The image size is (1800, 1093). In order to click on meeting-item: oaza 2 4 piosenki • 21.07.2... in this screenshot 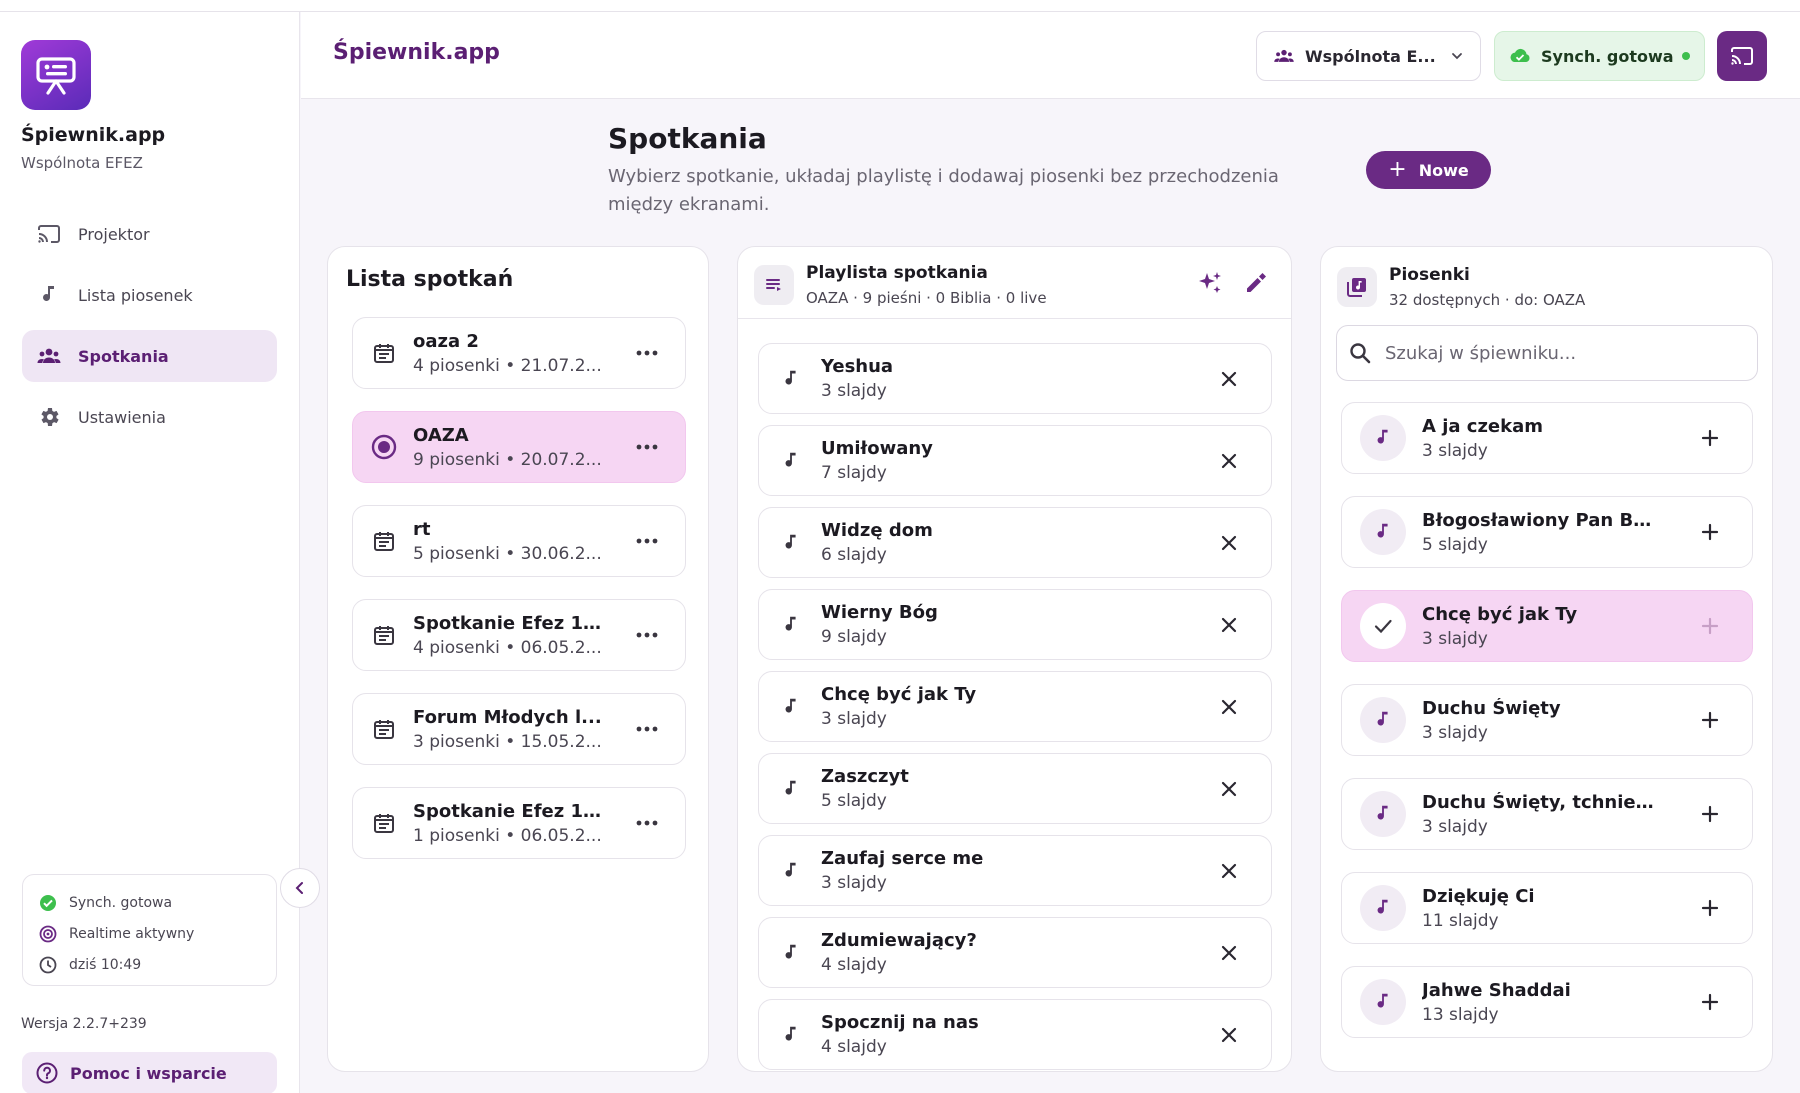, I will do `click(519, 353)`.